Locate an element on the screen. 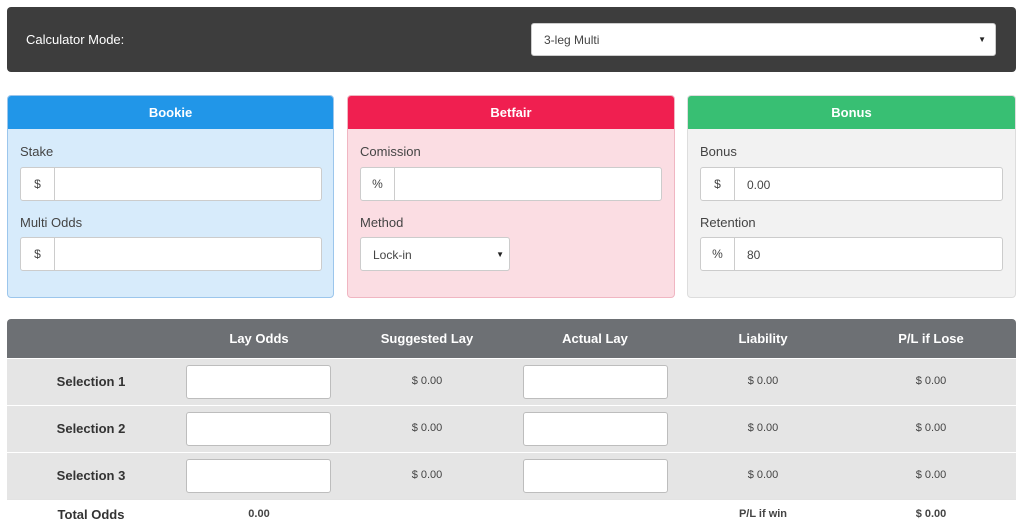  calculator-mode-select: 3-leg Multi ▼ is located at coordinates (763, 39).